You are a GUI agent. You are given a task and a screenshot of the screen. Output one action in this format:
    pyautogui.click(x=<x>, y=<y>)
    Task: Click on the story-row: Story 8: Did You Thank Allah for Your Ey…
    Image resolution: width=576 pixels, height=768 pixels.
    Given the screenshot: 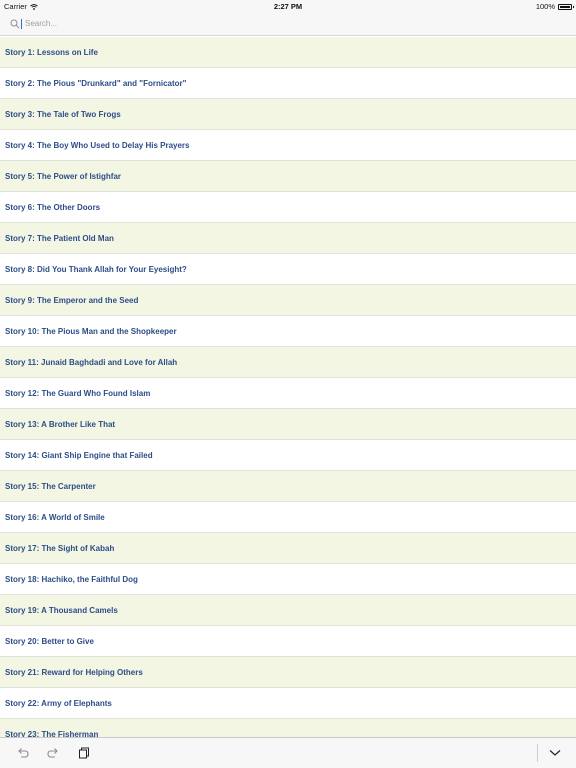 What is the action you would take?
    pyautogui.click(x=288, y=269)
    